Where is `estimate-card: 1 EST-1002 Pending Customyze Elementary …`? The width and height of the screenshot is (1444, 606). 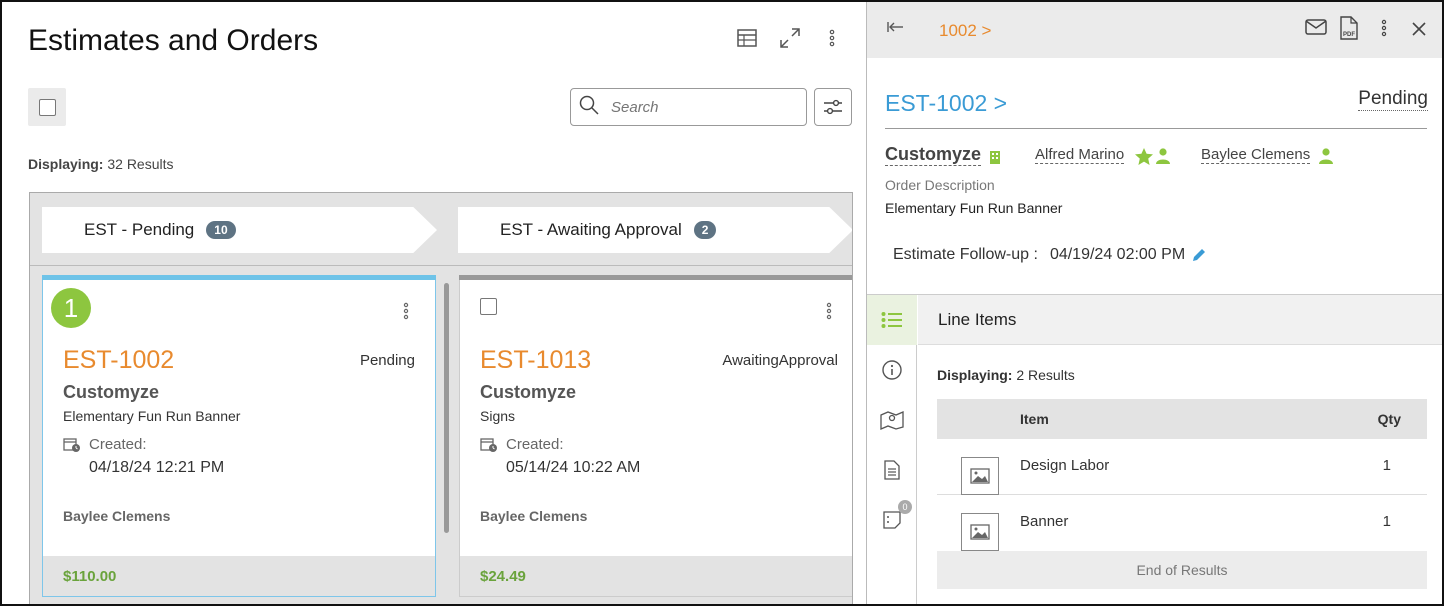 estimate-card: 1 EST-1002 Pending Customyze Elementary … is located at coordinates (239, 436).